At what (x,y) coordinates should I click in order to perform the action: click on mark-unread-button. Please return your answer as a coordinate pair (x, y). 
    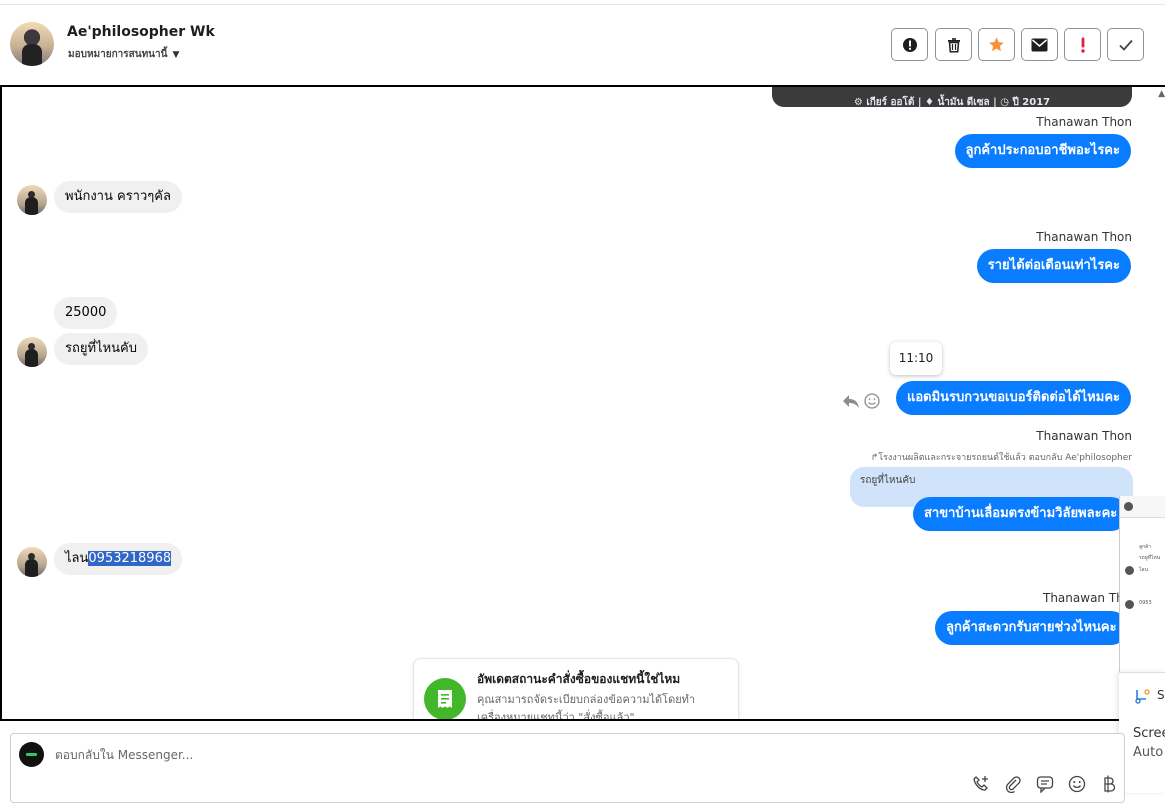
    Looking at the image, I should click on (1039, 44).